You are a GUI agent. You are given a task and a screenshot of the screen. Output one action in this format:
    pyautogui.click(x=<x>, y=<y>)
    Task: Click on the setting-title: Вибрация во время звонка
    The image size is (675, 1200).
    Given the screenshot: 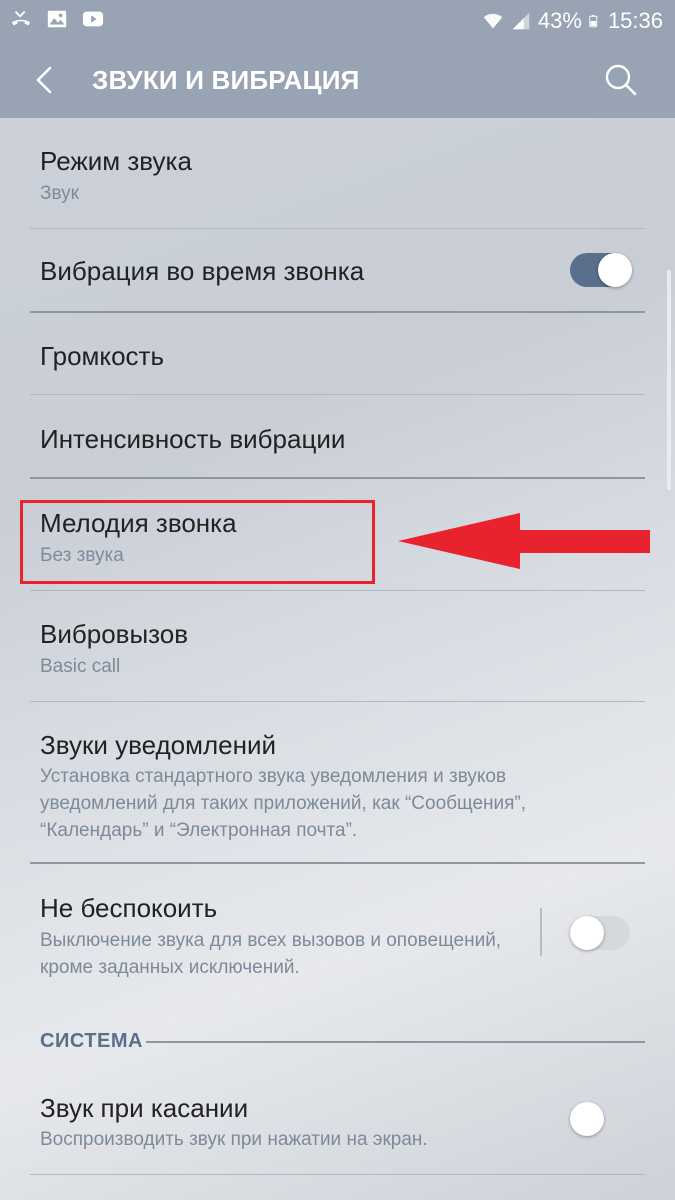 What is the action you would take?
    pyautogui.click(x=202, y=271)
    